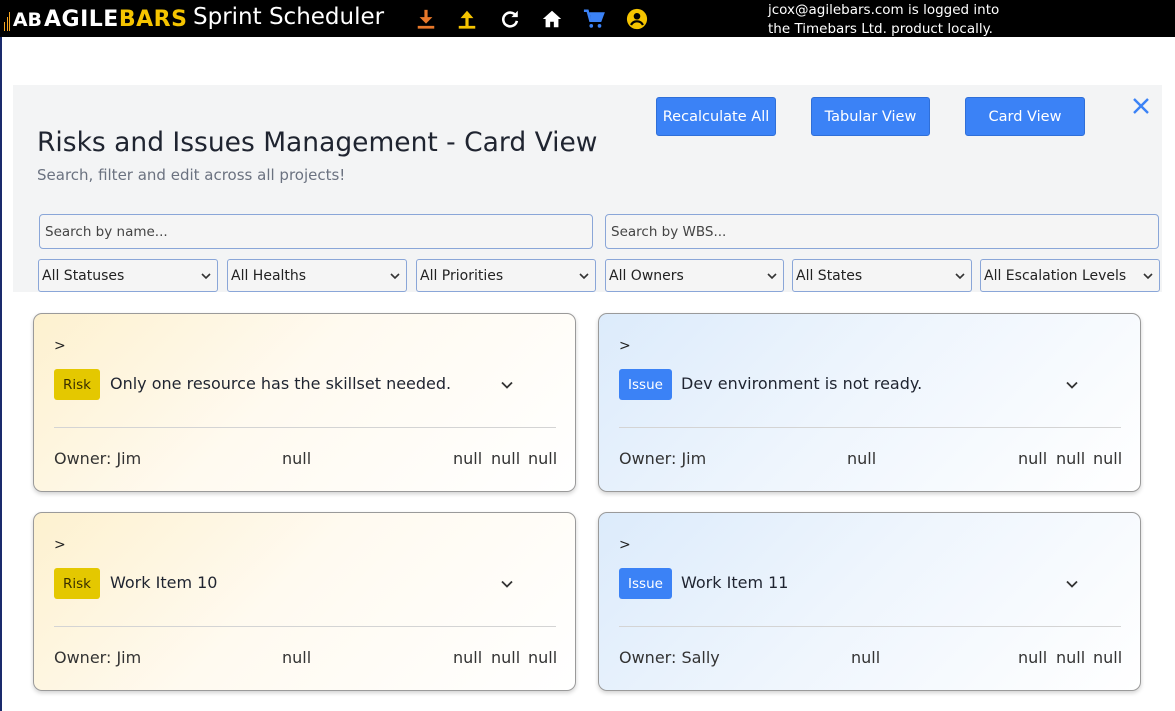 This screenshot has height=711, width=1175. What do you see at coordinates (882, 275) in the screenshot?
I see `state-filter-select: All States` at bounding box center [882, 275].